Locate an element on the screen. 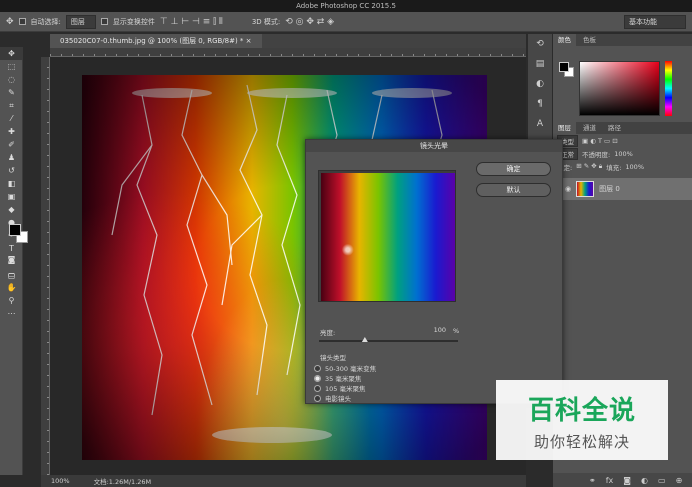  paragraph-icon: ¶ is located at coordinates (540, 104).